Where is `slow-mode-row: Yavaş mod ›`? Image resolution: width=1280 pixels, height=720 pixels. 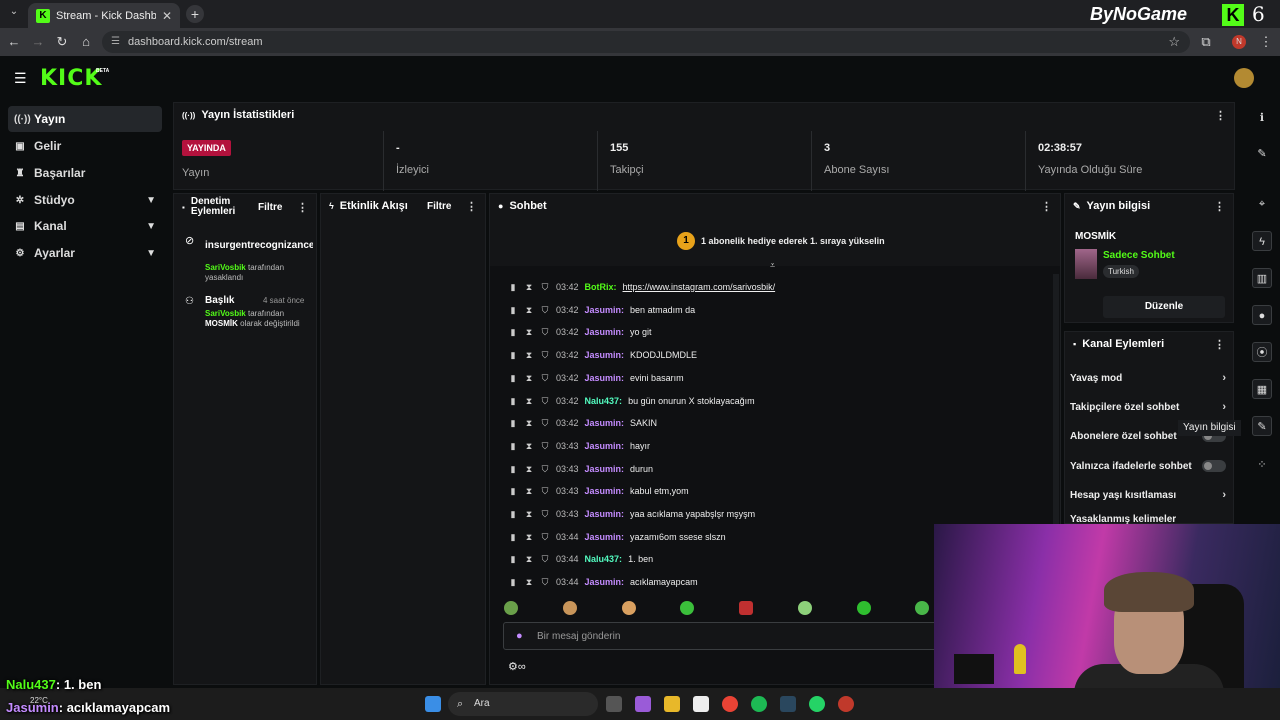
slow-mode-row: Yavaş mod › is located at coordinates (1150, 378).